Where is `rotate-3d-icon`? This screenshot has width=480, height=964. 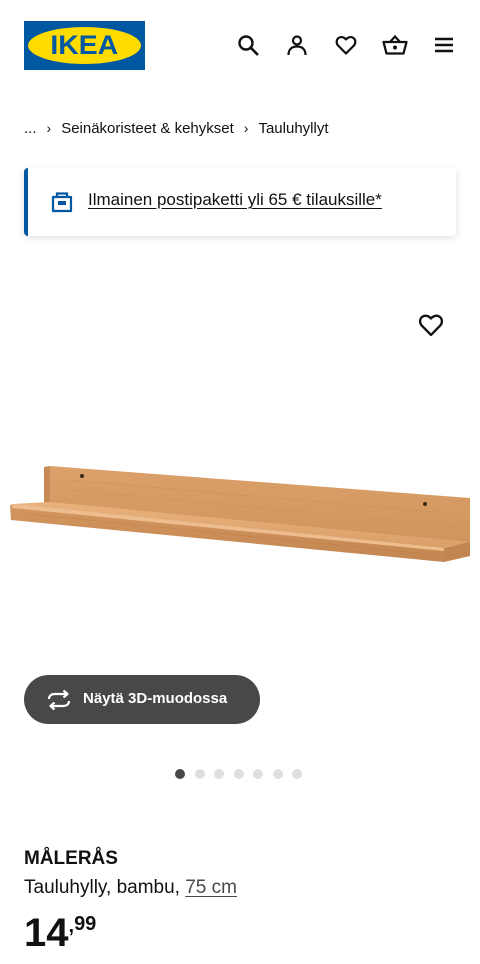
rotate-3d-icon is located at coordinates (58, 700).